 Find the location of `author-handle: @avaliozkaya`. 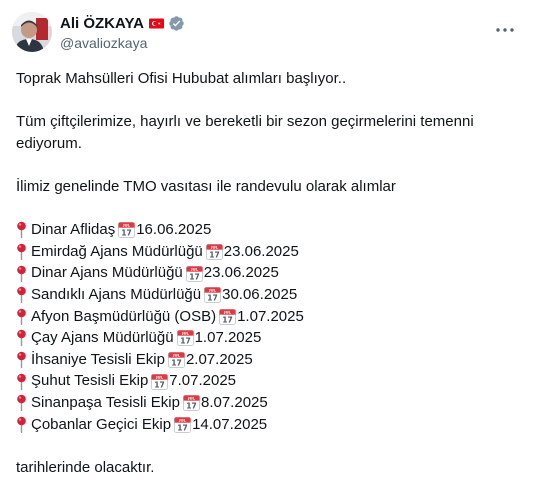

author-handle: @avaliozkaya is located at coordinates (122, 43).